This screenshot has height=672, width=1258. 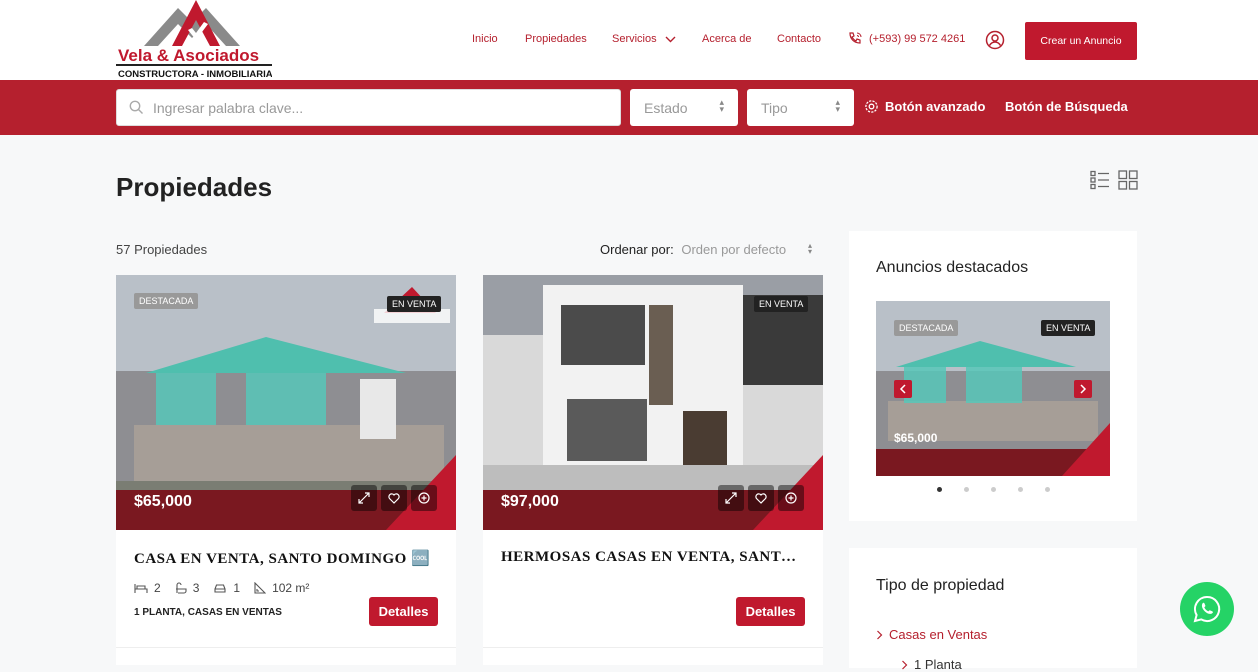 What do you see at coordinates (136, 107) in the screenshot?
I see `search-icon` at bounding box center [136, 107].